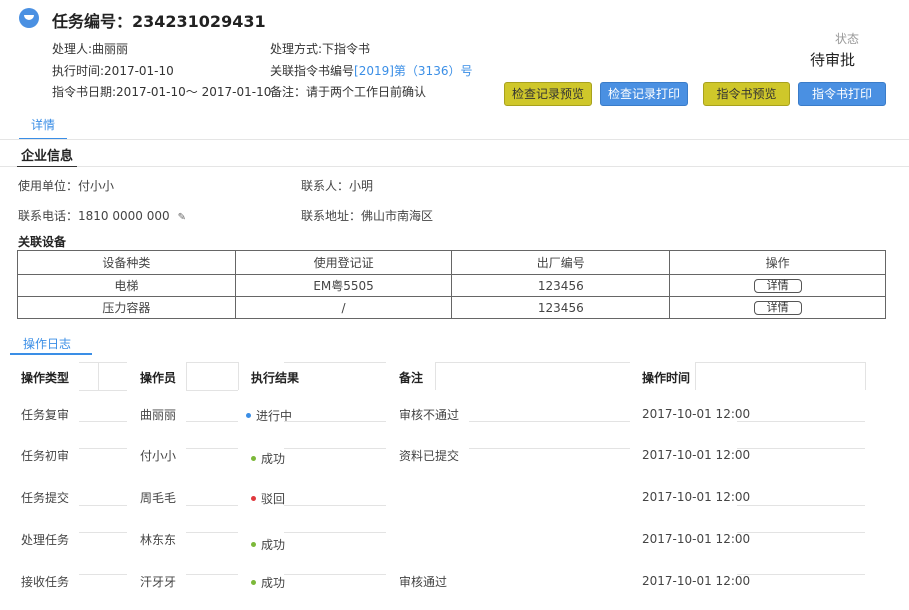 Image resolution: width=909 pixels, height=610 pixels. Describe the element at coordinates (777, 262) in the screenshot. I see `devices-col-action: 操作` at that location.